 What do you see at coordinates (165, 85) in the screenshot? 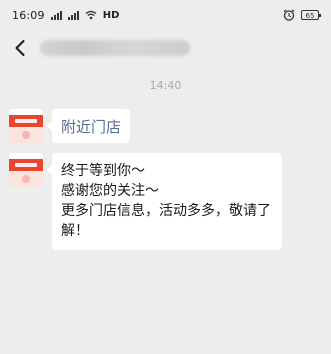
I see `message-timestamp: 14:40` at bounding box center [165, 85].